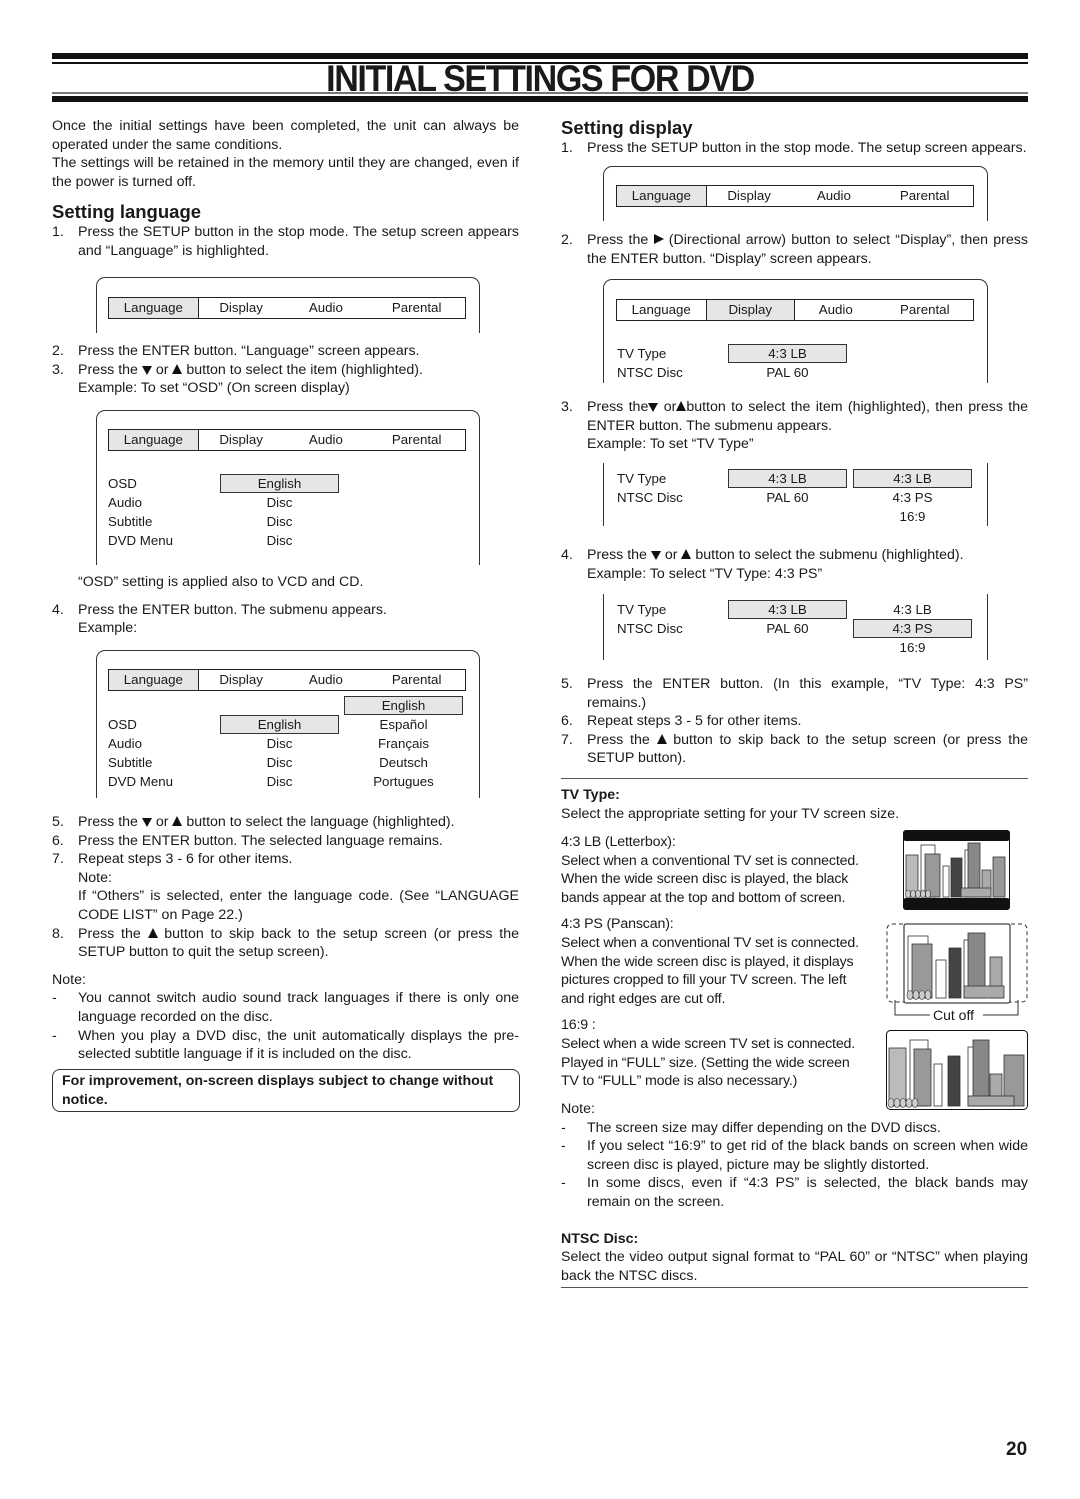  What do you see at coordinates (655, 555) in the screenshot?
I see `down-arrow-icon` at bounding box center [655, 555].